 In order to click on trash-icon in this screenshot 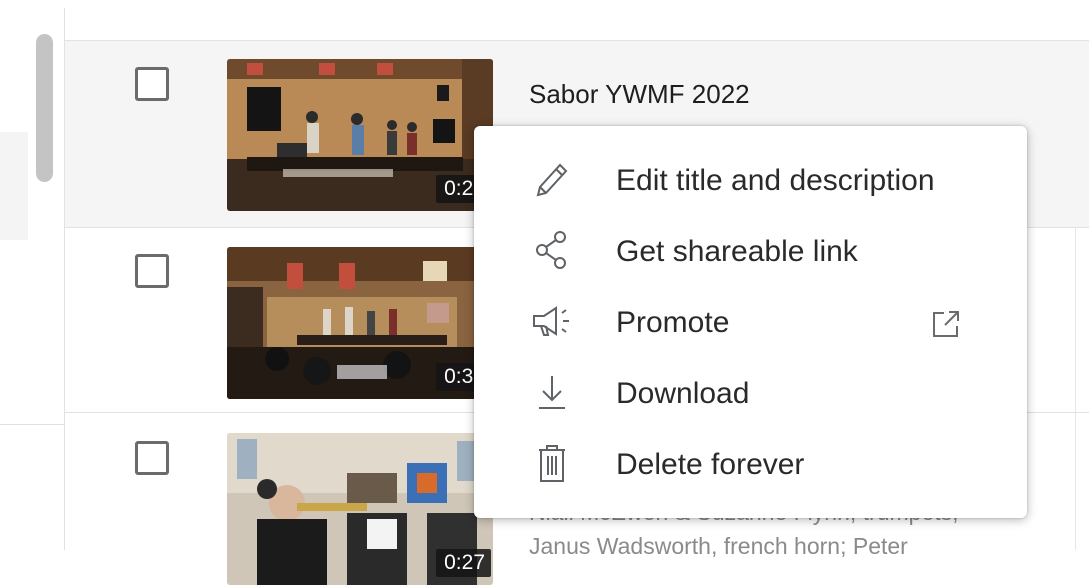, I will do `click(552, 463)`.